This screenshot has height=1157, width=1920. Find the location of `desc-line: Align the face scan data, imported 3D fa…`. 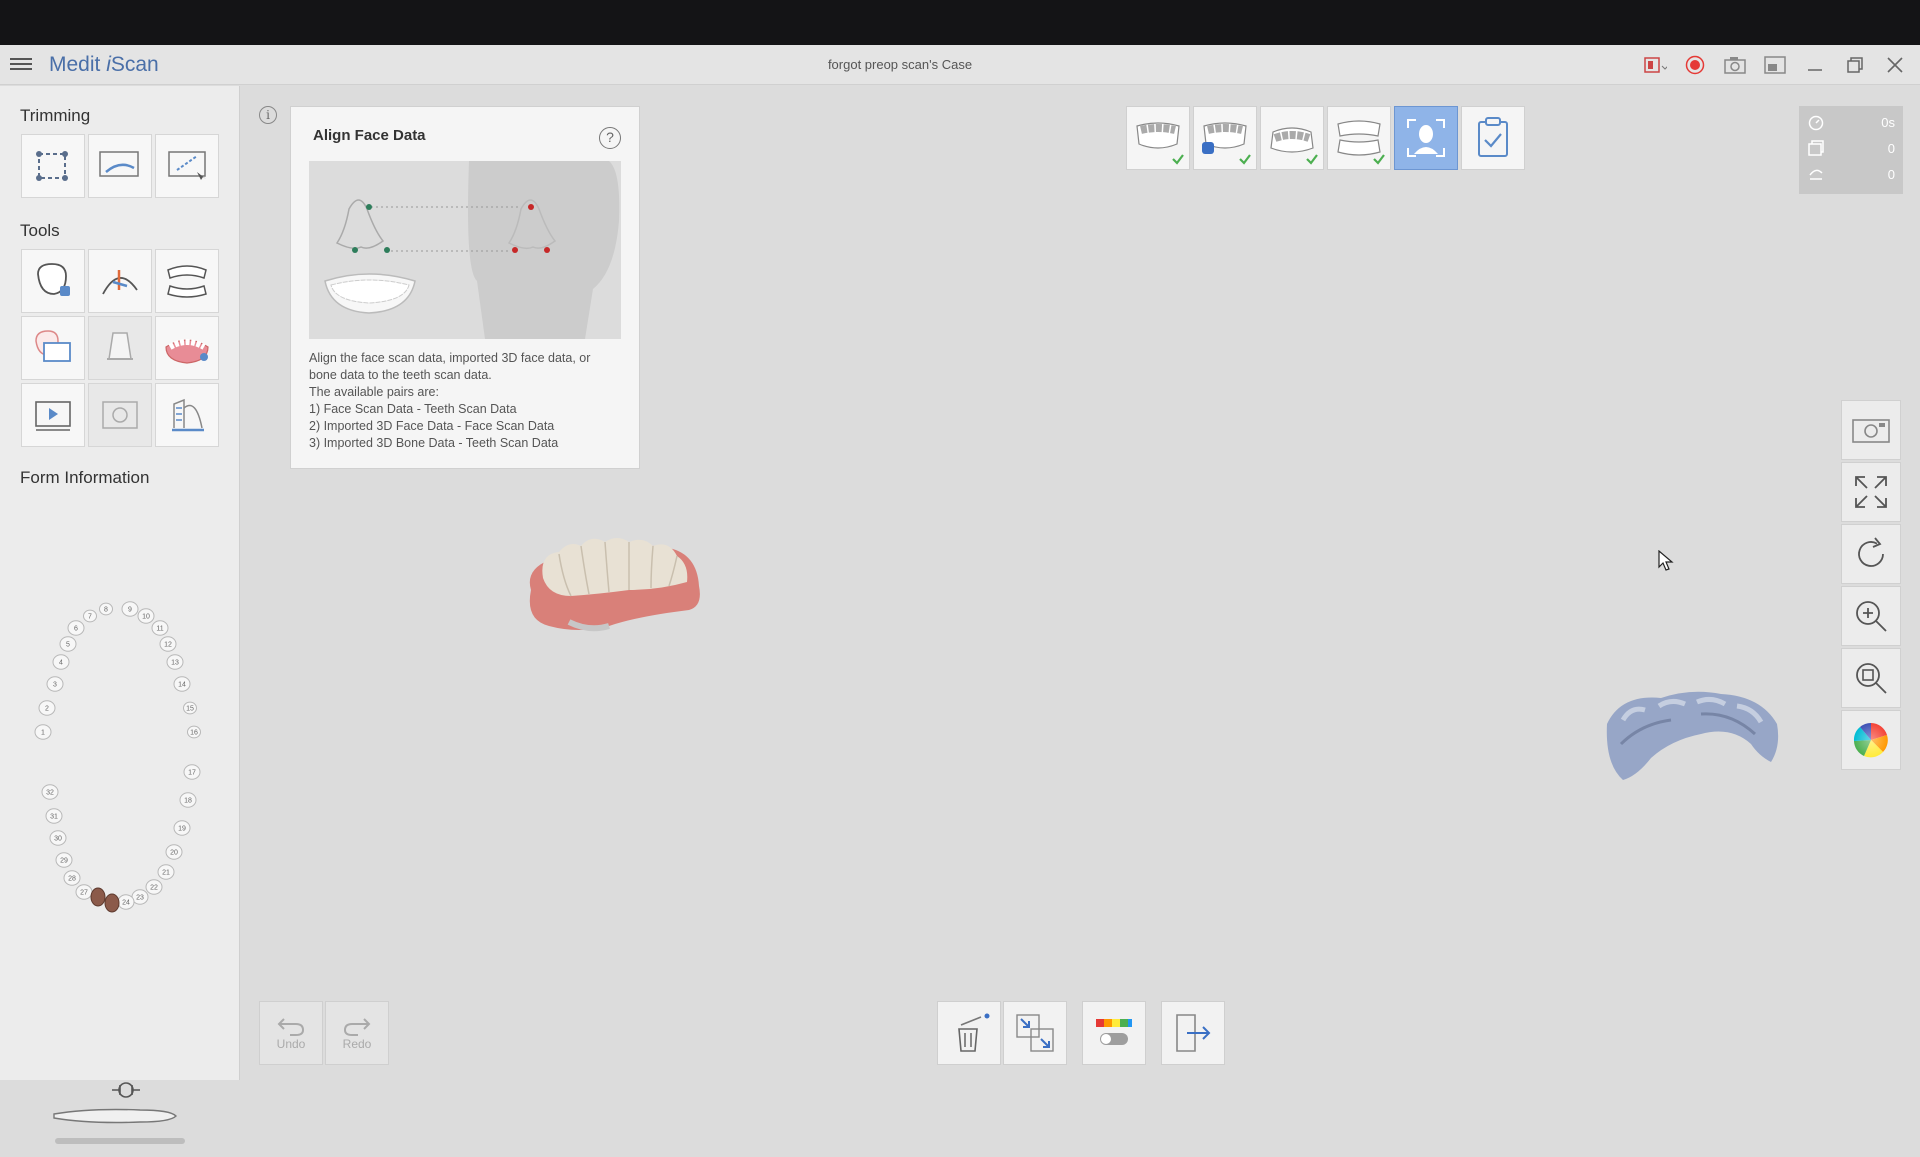

desc-line: Align the face scan data, imported 3D fa… is located at coordinates (450, 358).